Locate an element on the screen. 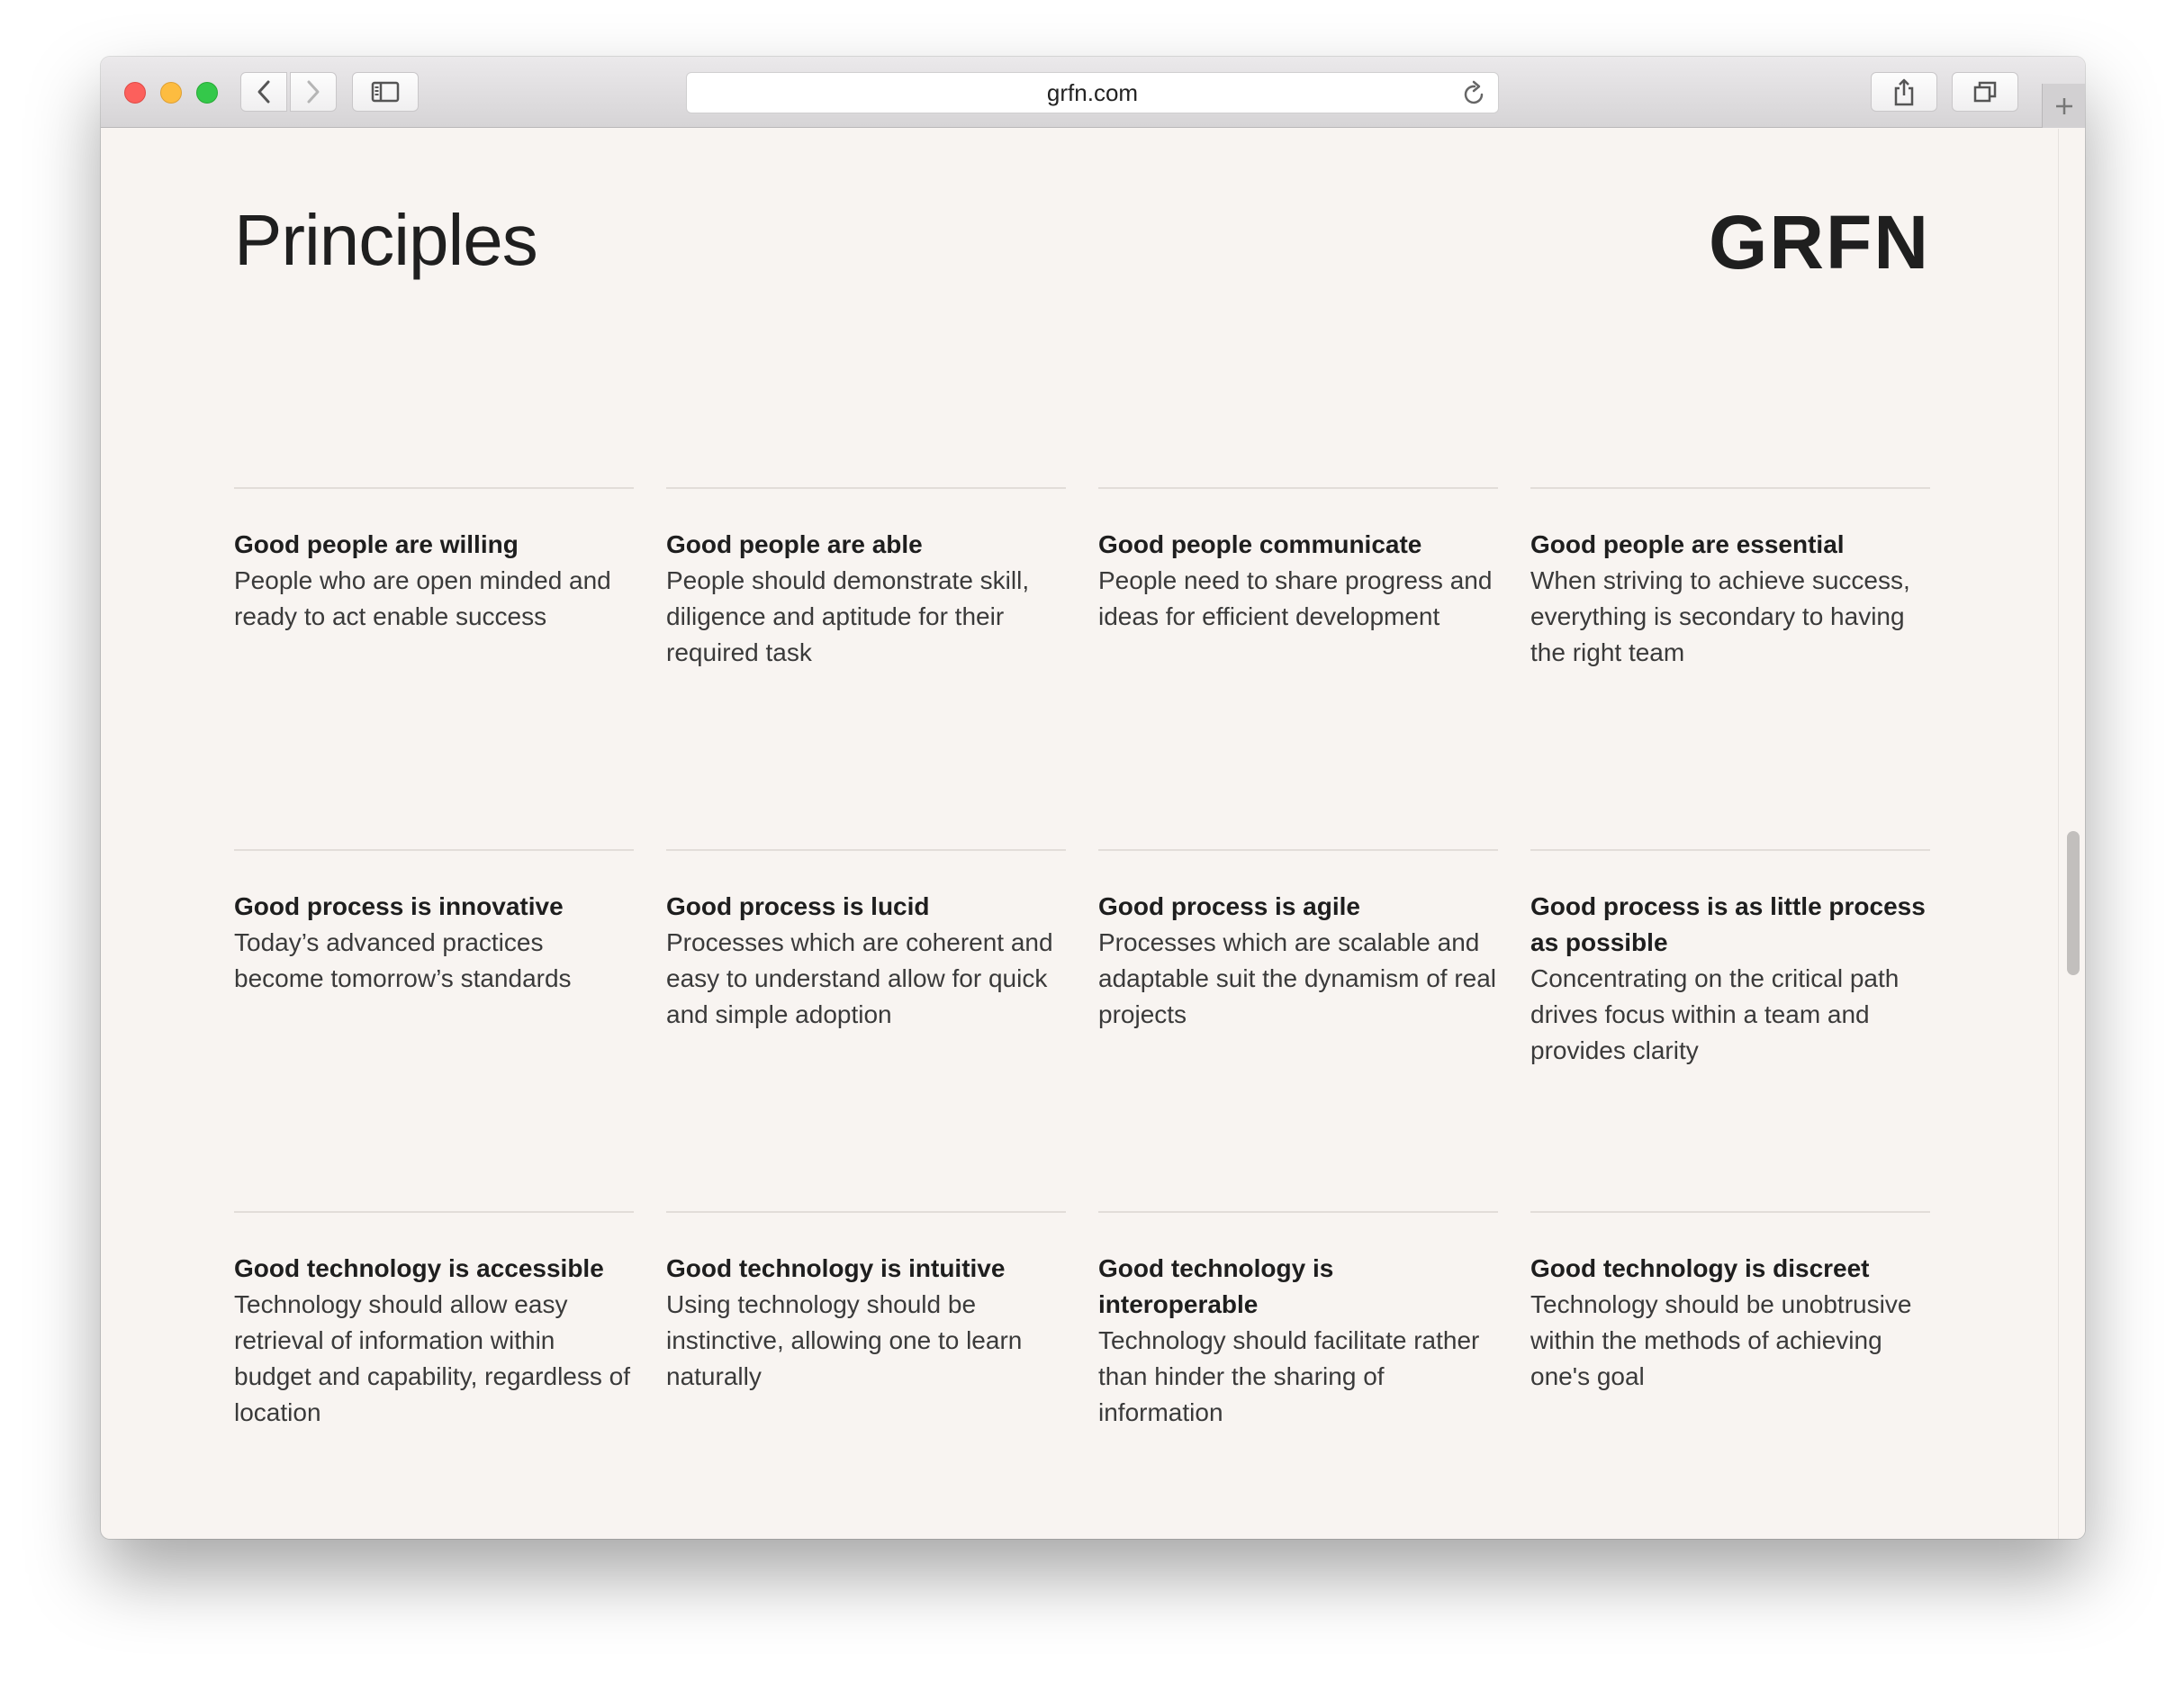  reload-icon is located at coordinates (1474, 93).